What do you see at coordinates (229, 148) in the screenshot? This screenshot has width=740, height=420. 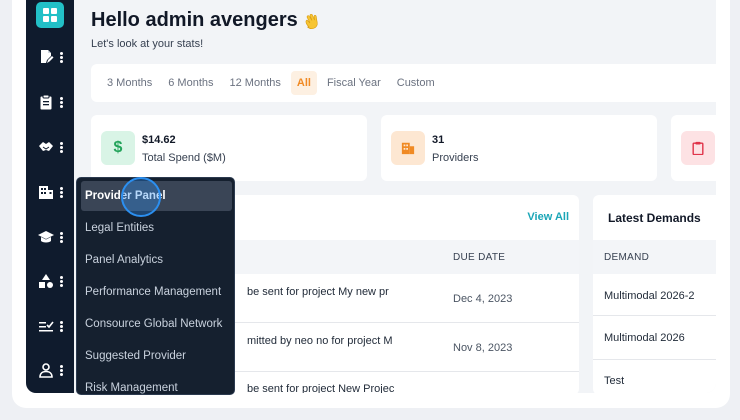 I see `stat-card-total-spend: $ $14.62 Total Spend ($M)` at bounding box center [229, 148].